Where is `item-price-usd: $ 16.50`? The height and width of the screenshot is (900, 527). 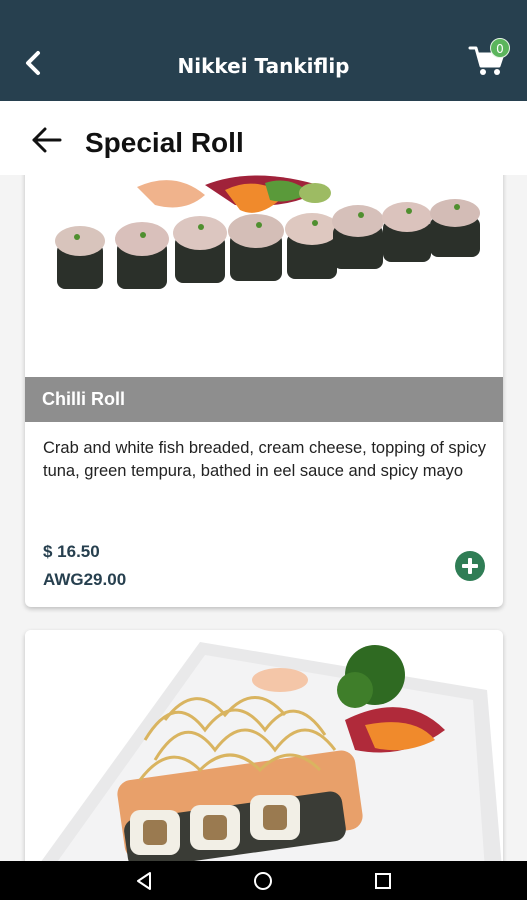
item-price-usd: $ 16.50 is located at coordinates (71, 551).